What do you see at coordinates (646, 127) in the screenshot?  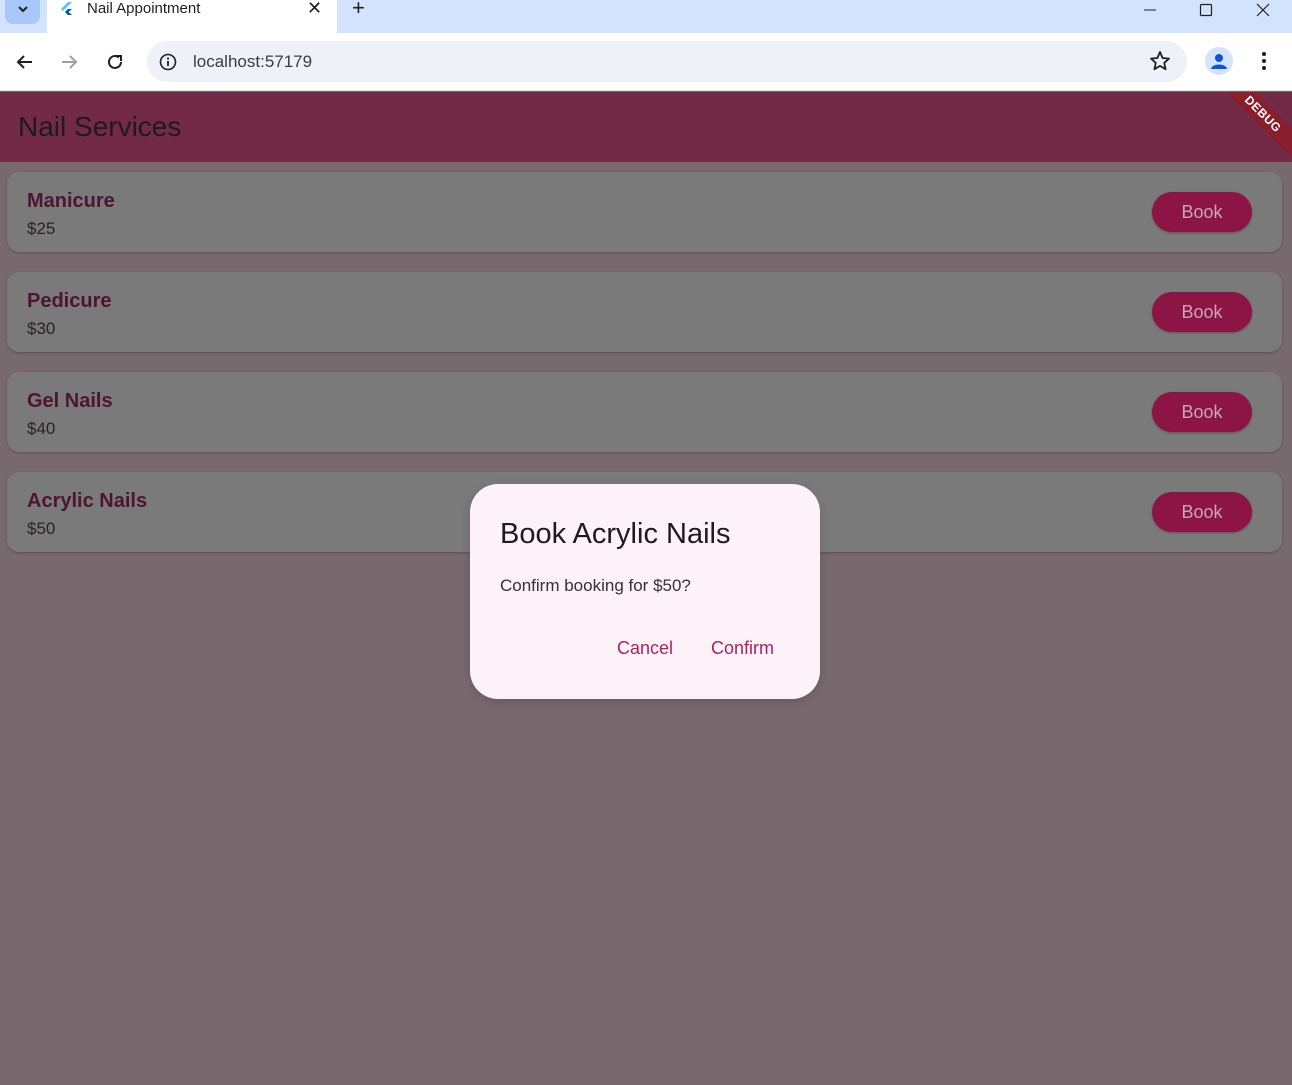 I see `app-bar: Nail Services DEBUG` at bounding box center [646, 127].